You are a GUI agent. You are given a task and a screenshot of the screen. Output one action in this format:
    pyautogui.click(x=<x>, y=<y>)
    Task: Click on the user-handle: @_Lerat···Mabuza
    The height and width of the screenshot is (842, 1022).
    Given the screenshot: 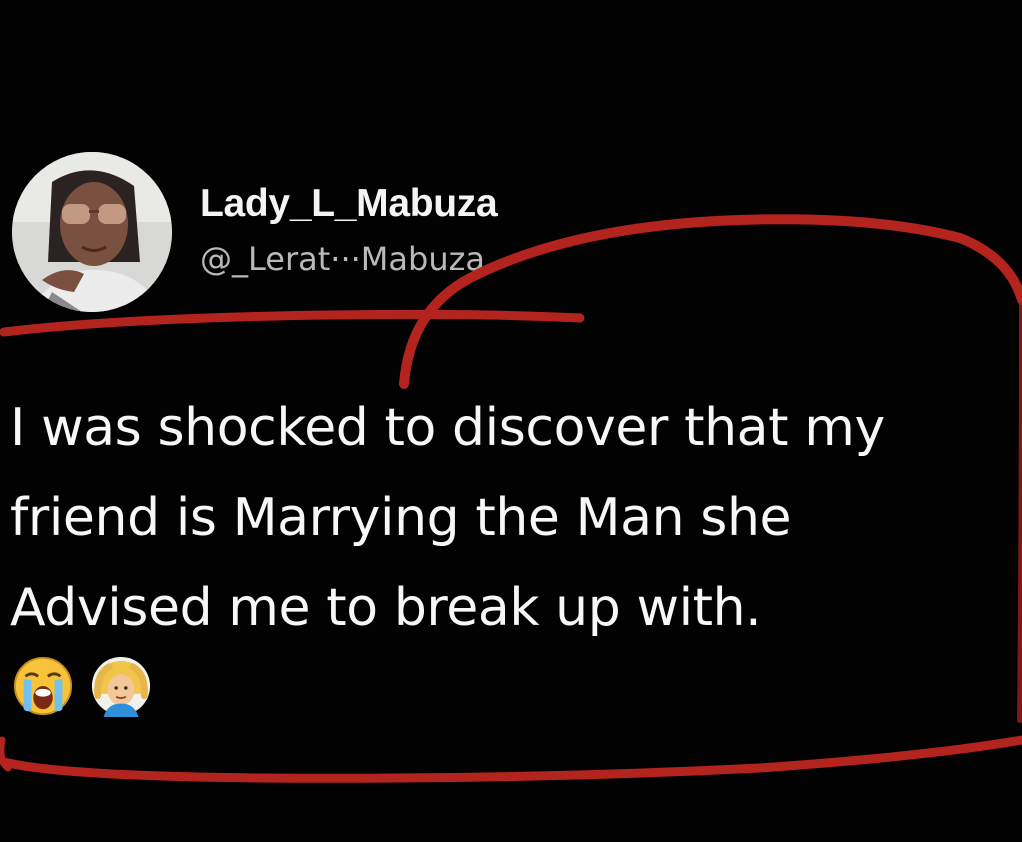 What is the action you would take?
    pyautogui.click(x=342, y=259)
    